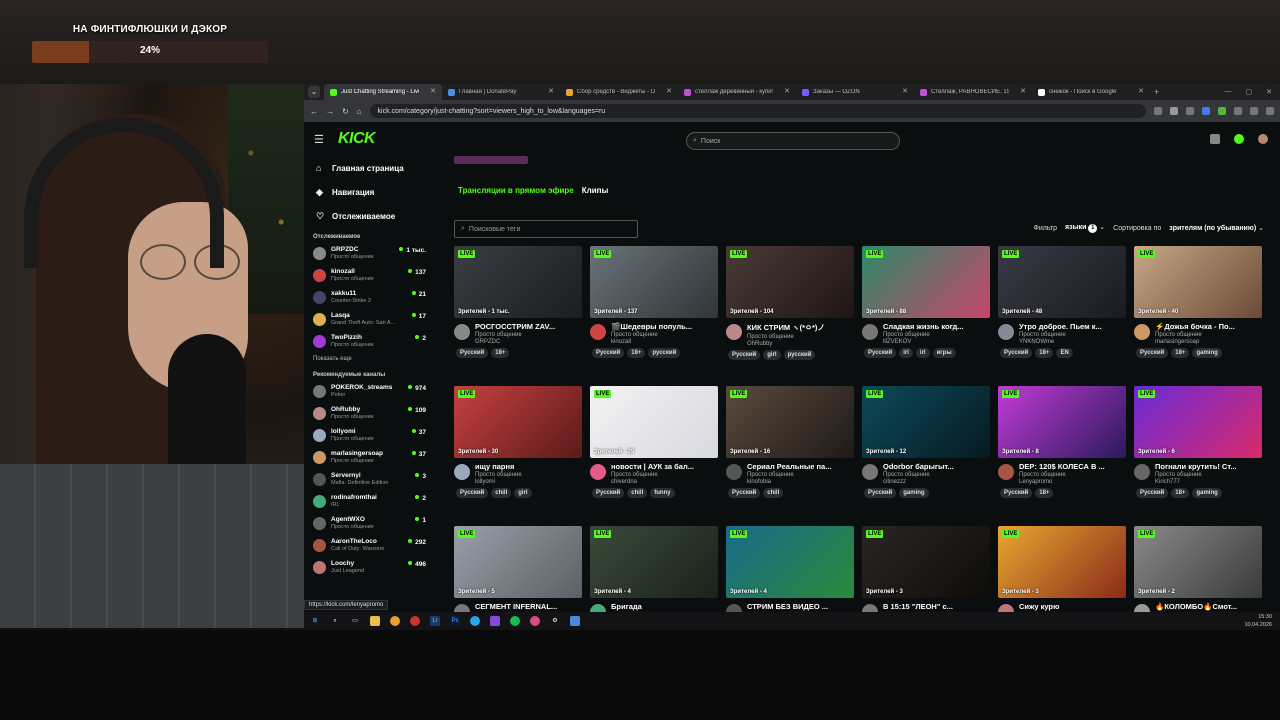 Image resolution: width=1280 pixels, height=720 pixels. What do you see at coordinates (515, 621) in the screenshot?
I see `spotify-icon` at bounding box center [515, 621].